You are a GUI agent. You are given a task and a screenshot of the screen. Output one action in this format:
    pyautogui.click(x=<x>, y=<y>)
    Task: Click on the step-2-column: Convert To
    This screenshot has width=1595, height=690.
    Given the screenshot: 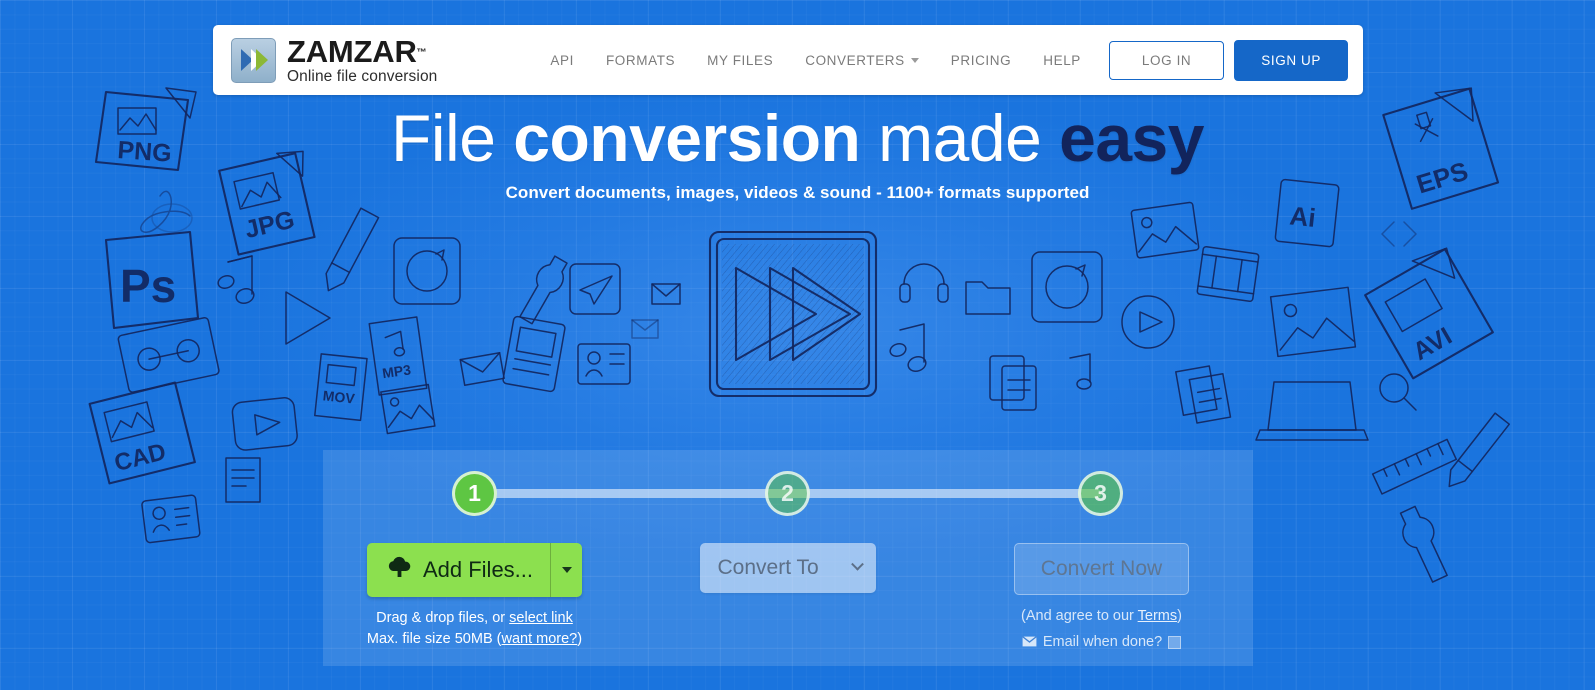 What is the action you would take?
    pyautogui.click(x=787, y=568)
    